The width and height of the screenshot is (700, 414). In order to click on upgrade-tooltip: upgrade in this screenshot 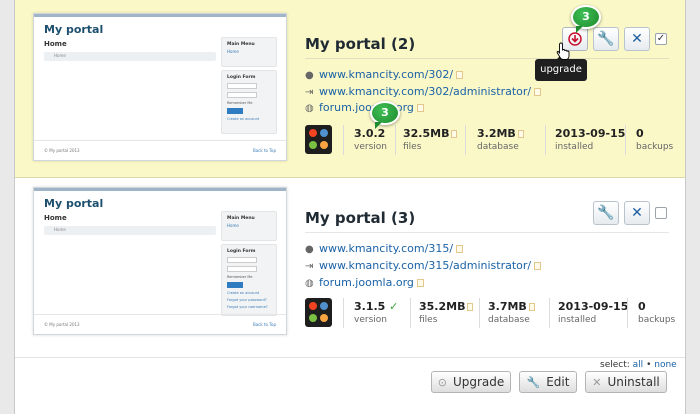, I will do `click(561, 67)`.